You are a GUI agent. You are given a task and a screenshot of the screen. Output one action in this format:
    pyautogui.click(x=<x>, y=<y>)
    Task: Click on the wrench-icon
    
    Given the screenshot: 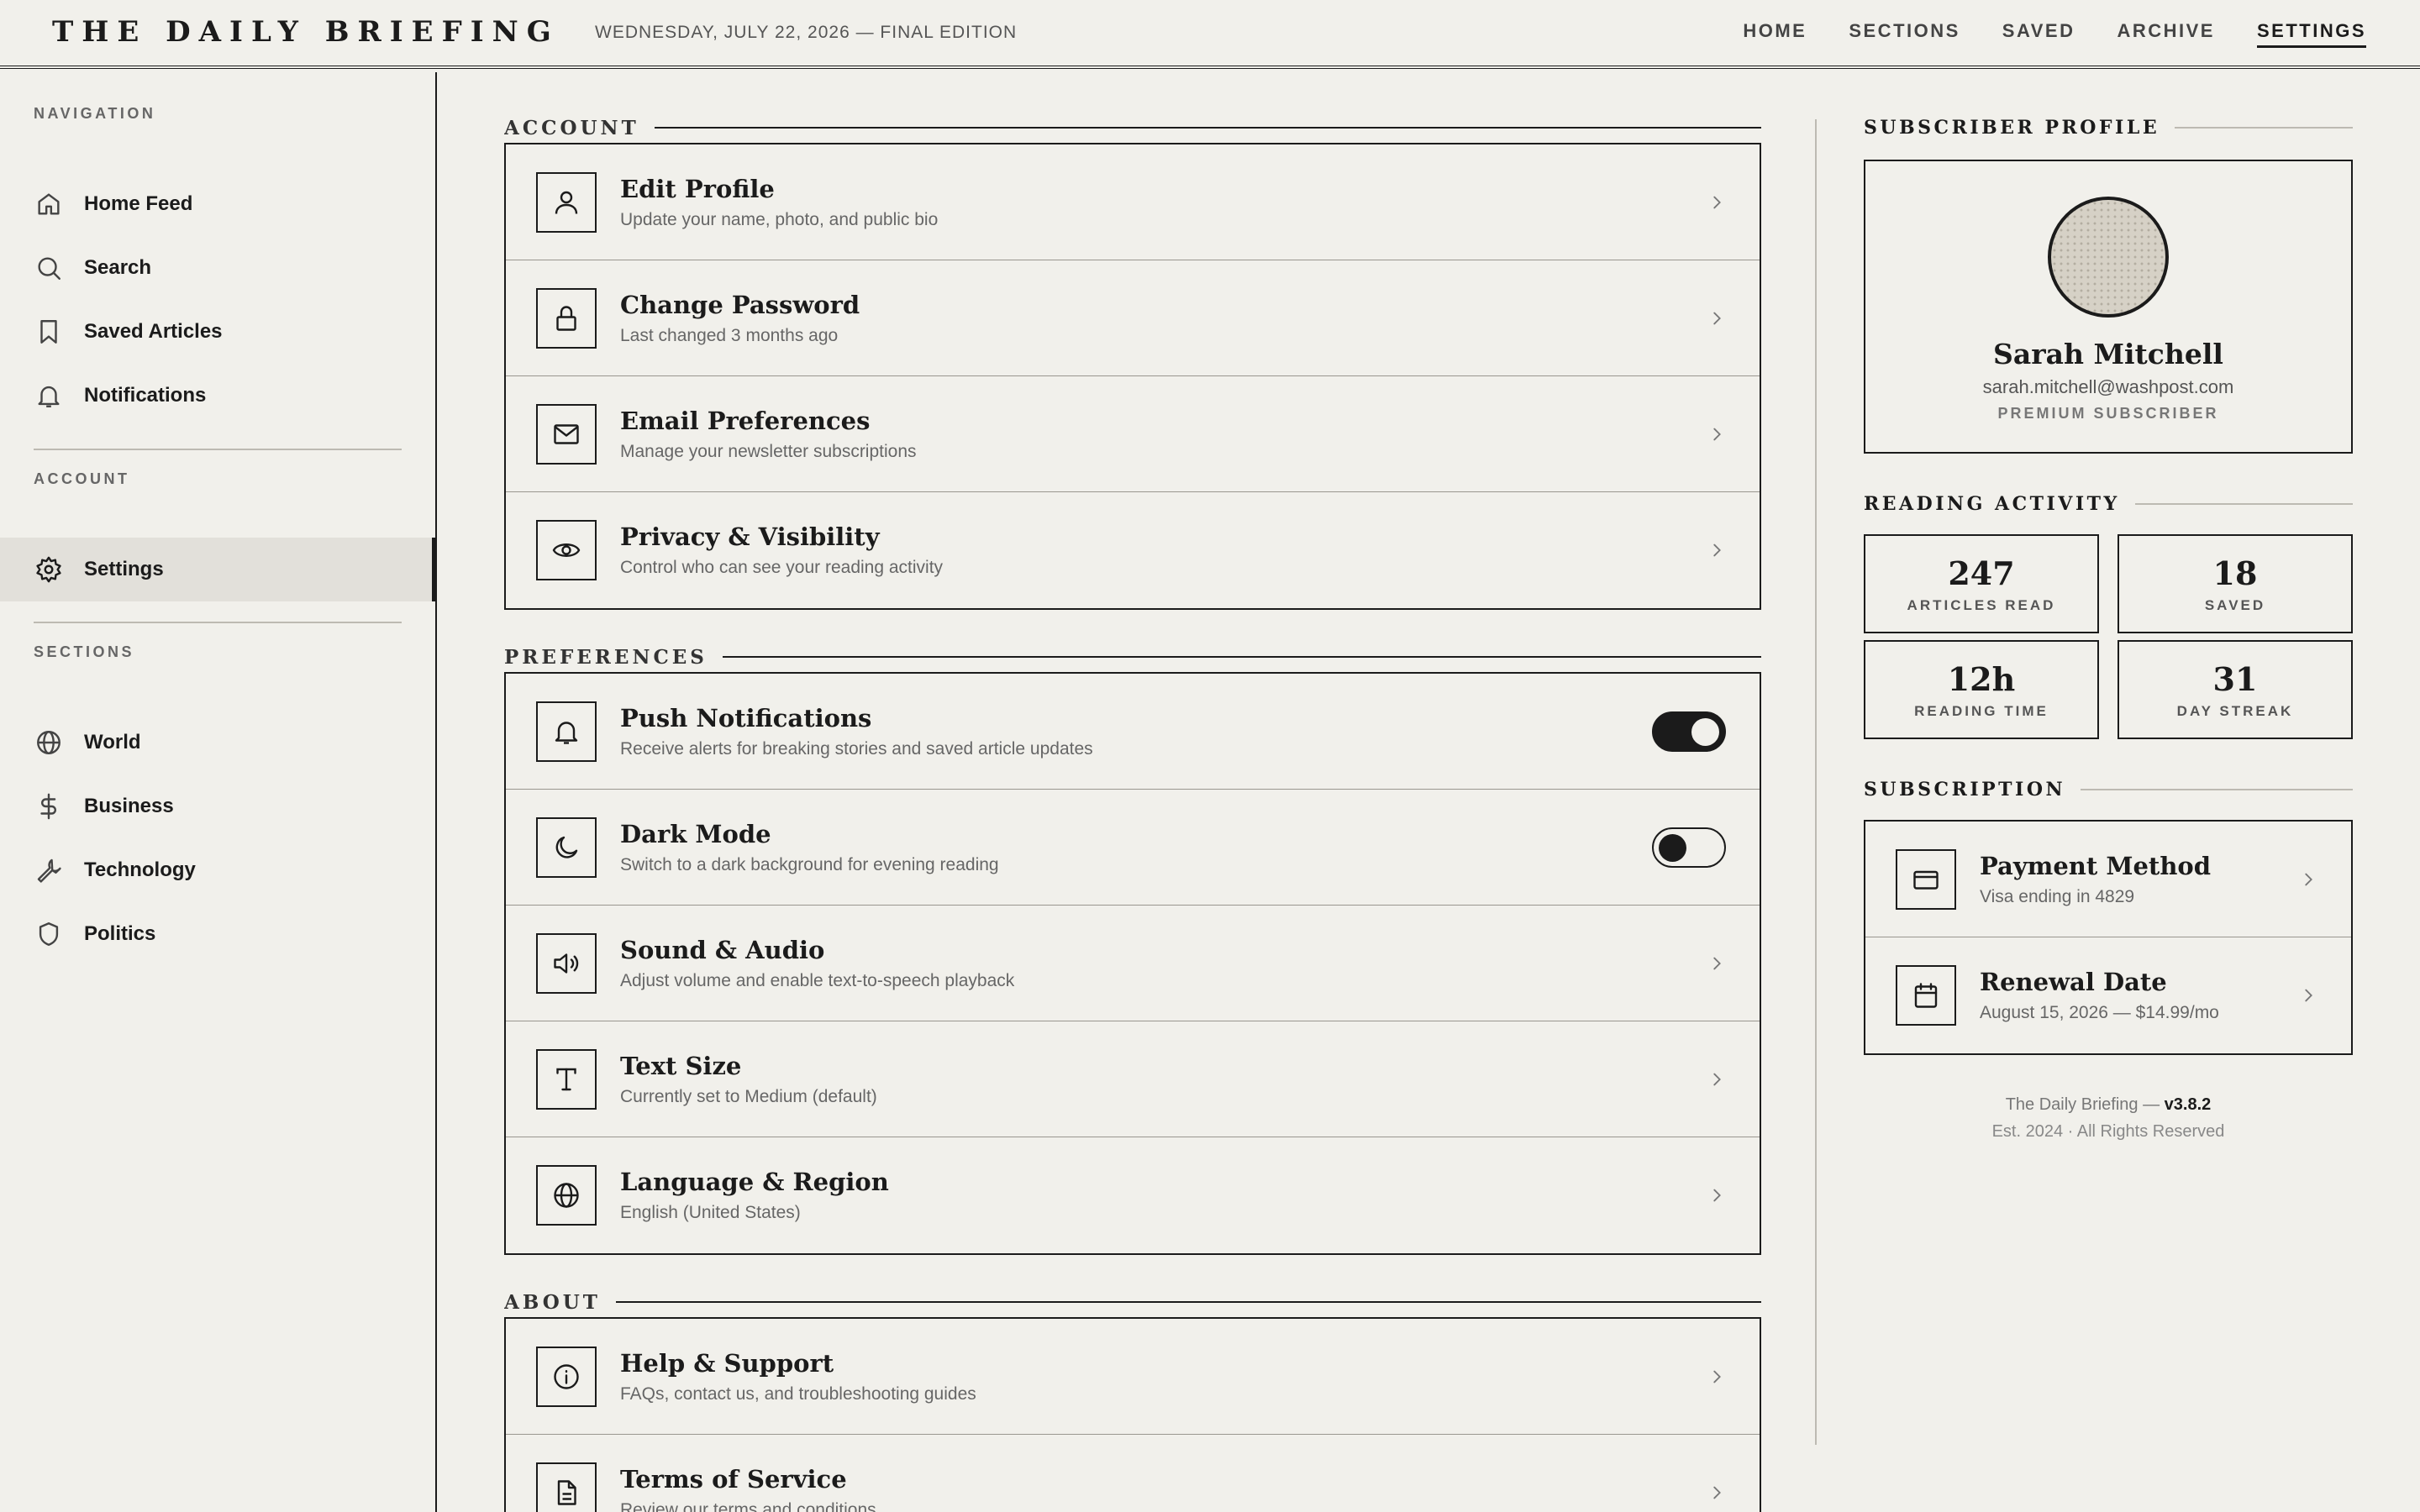 What is the action you would take?
    pyautogui.click(x=49, y=870)
    